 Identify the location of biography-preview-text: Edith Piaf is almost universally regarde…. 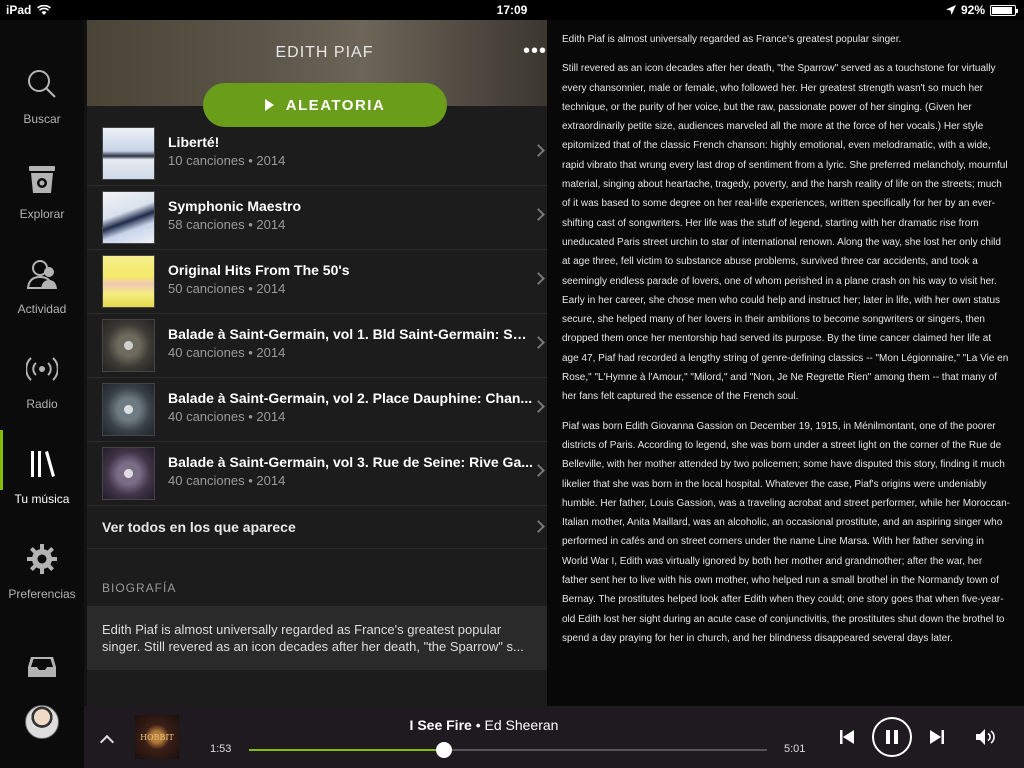
(313, 638).